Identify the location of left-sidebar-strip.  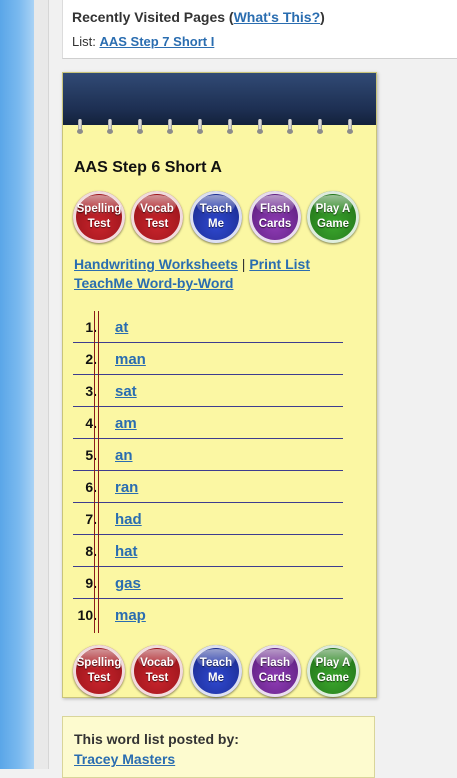
(41, 384).